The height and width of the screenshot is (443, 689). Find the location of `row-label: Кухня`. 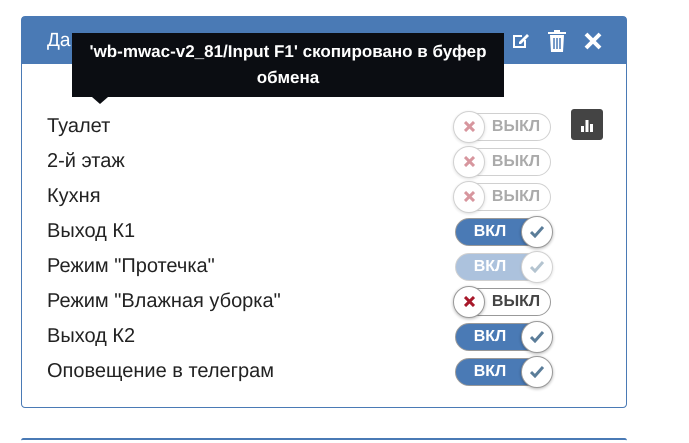

row-label: Кухня is located at coordinates (74, 196).